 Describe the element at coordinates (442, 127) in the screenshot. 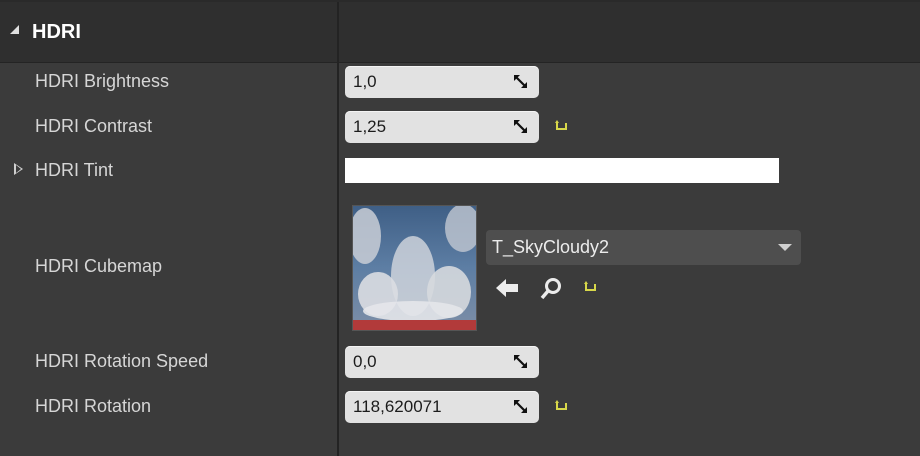

I see `contrast-field: 1,25` at that location.